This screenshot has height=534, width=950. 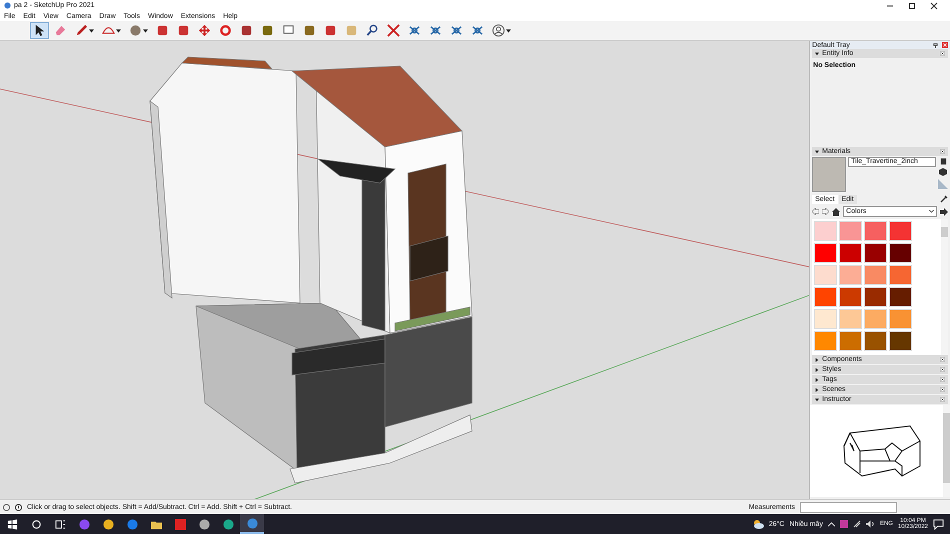 What do you see at coordinates (180, 524) in the screenshot?
I see `autocad-icon` at bounding box center [180, 524].